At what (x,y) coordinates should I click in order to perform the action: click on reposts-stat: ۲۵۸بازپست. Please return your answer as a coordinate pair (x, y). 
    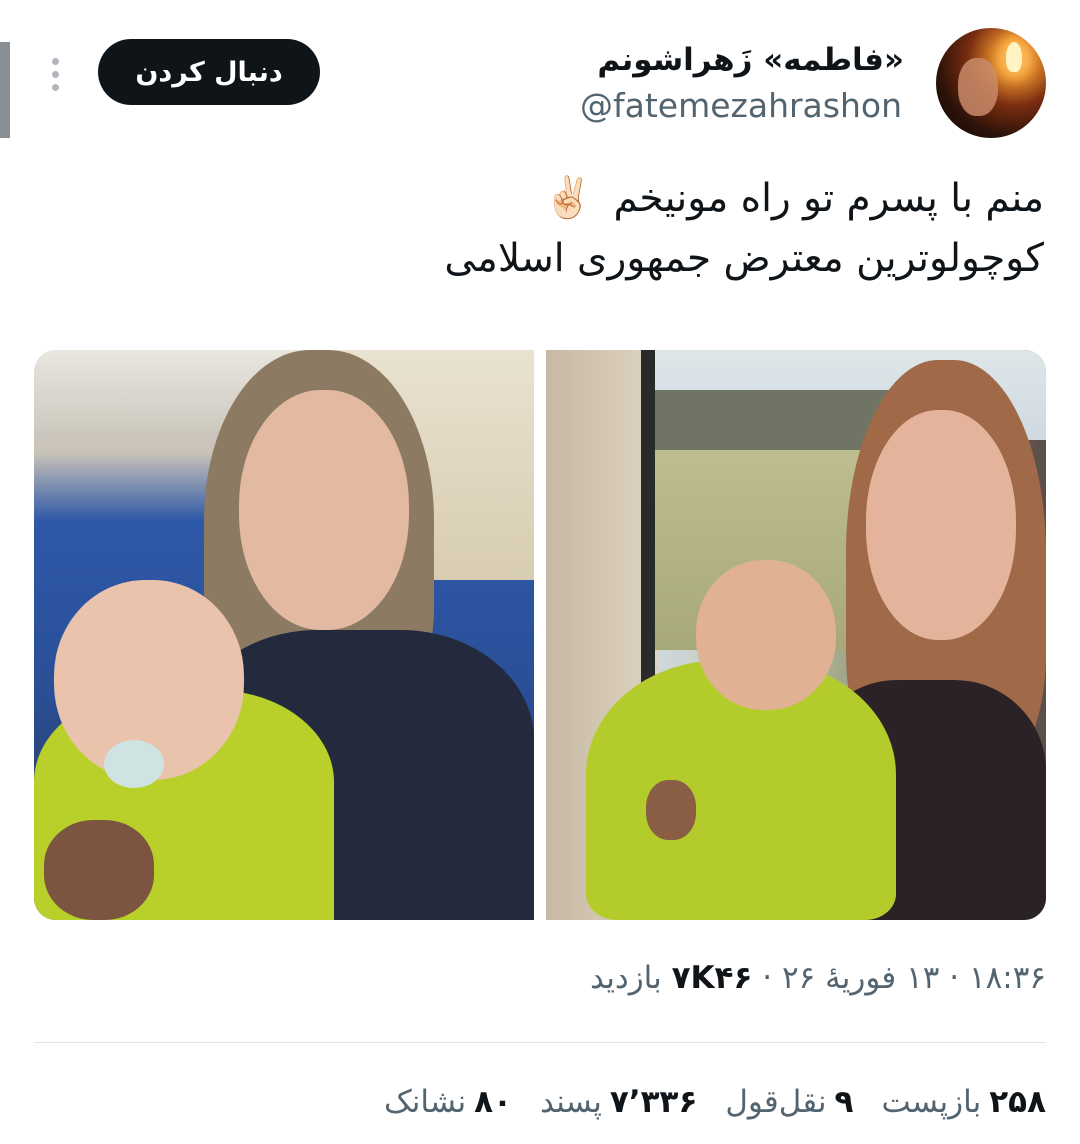
    Looking at the image, I should click on (963, 1102).